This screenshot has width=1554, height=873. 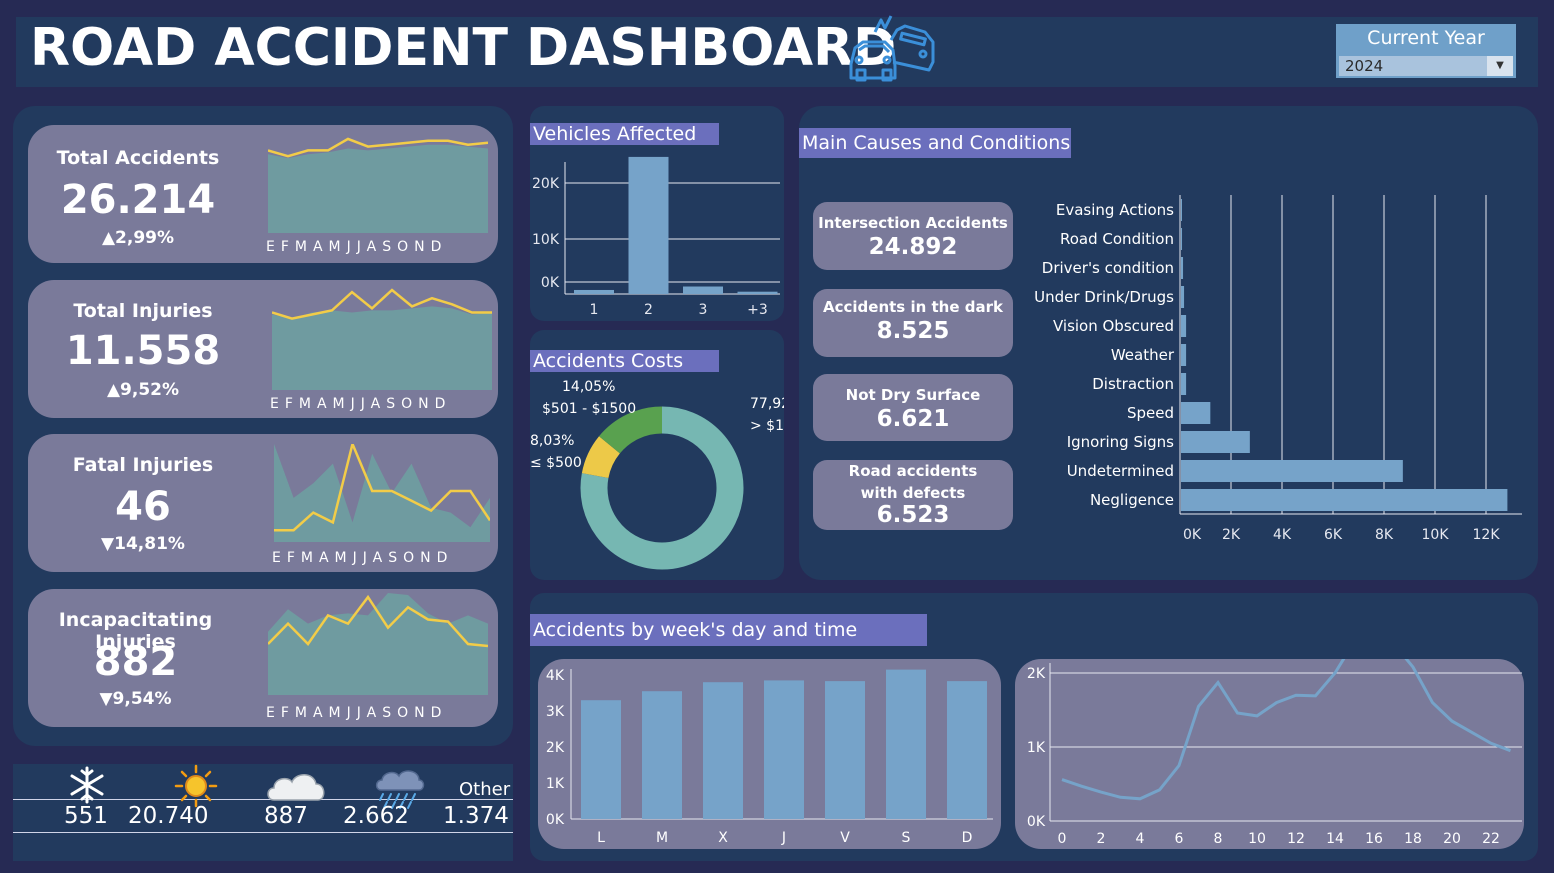 What do you see at coordinates (87, 787) in the screenshot?
I see `snowflake-icon` at bounding box center [87, 787].